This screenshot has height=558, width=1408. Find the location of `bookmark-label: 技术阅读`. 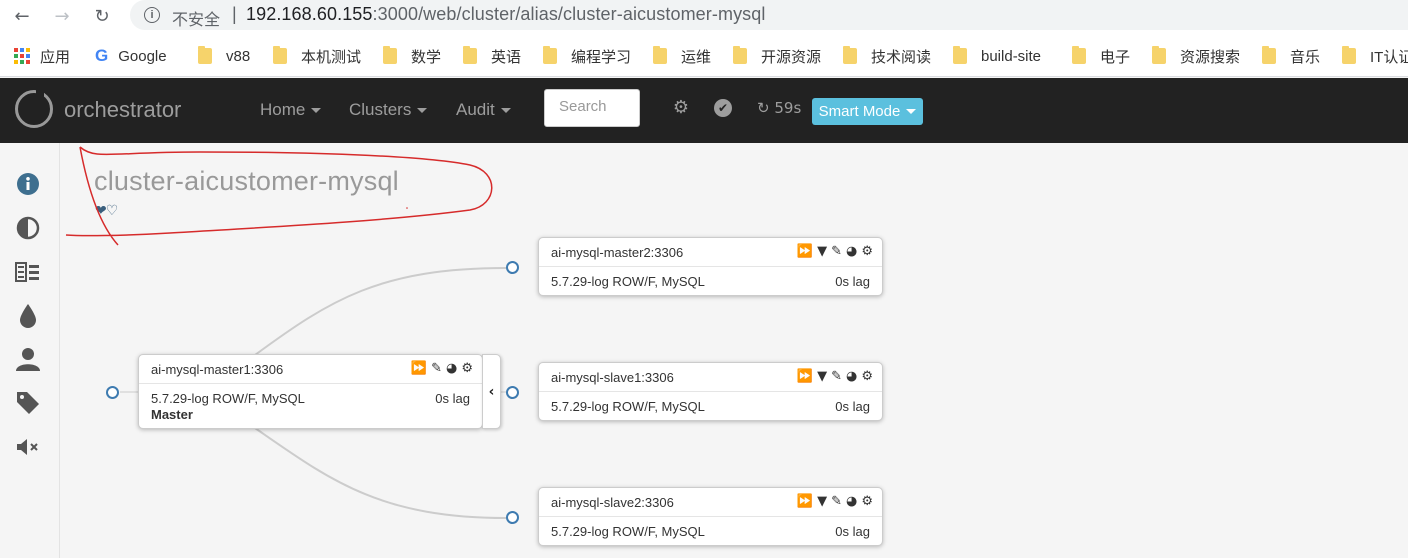

bookmark-label: 技术阅读 is located at coordinates (901, 57).